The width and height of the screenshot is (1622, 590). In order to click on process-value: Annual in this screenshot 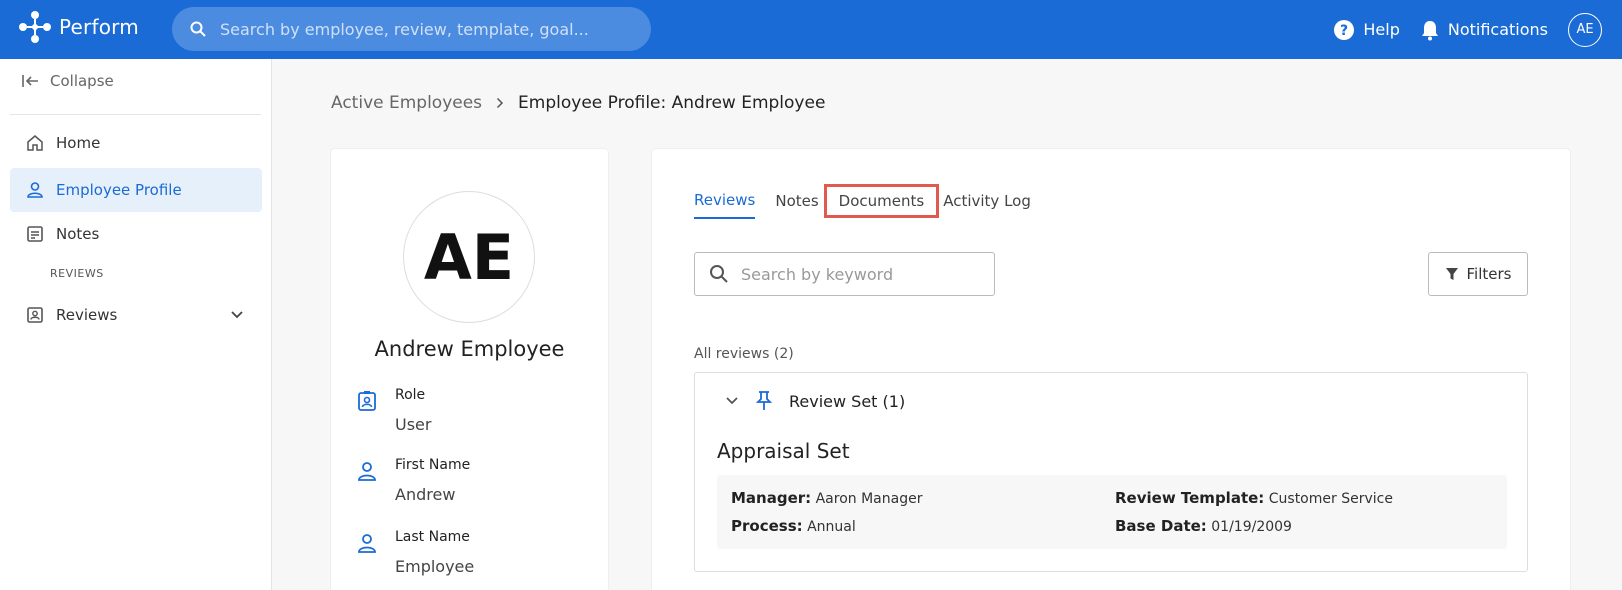, I will do `click(831, 527)`.